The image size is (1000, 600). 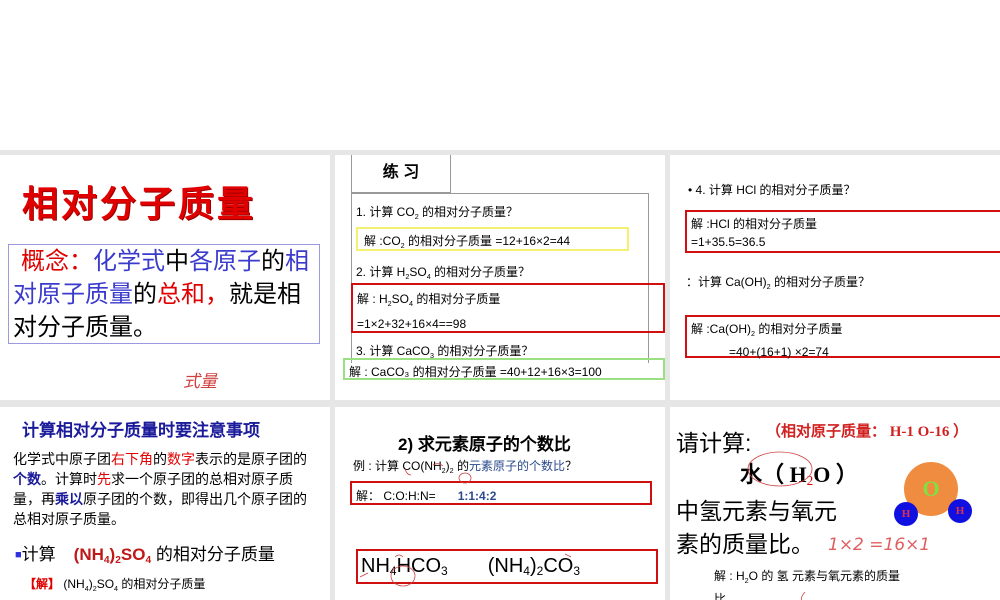 I want to click on answer-5-box: 解 :Ca(OH)2 的相对分子质量 =40+(16+1) ×2=74, so click(x=842, y=337).